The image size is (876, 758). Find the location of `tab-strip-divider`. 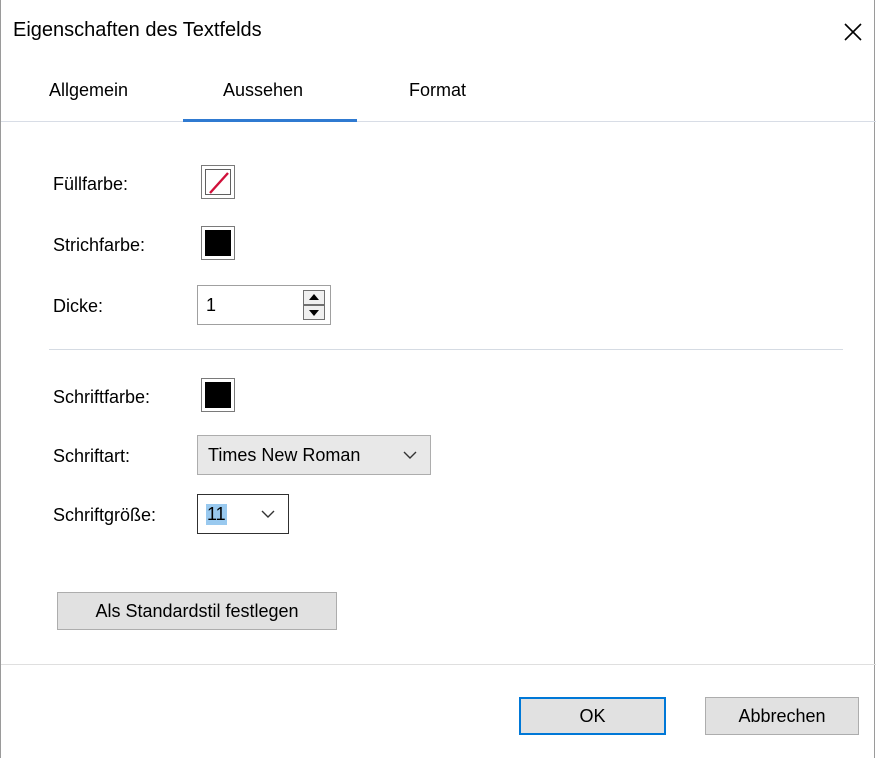

tab-strip-divider is located at coordinates (438, 121).